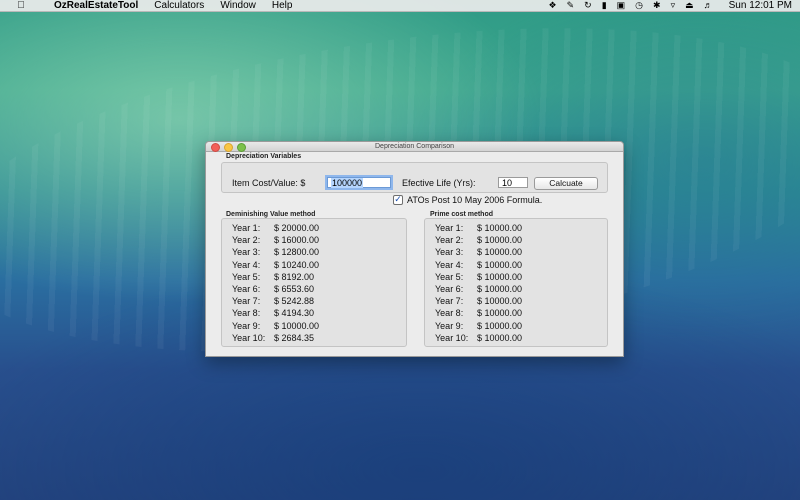 This screenshot has height=500, width=800. Describe the element at coordinates (708, 5) in the screenshot. I see `volume-icon: ♬` at that location.